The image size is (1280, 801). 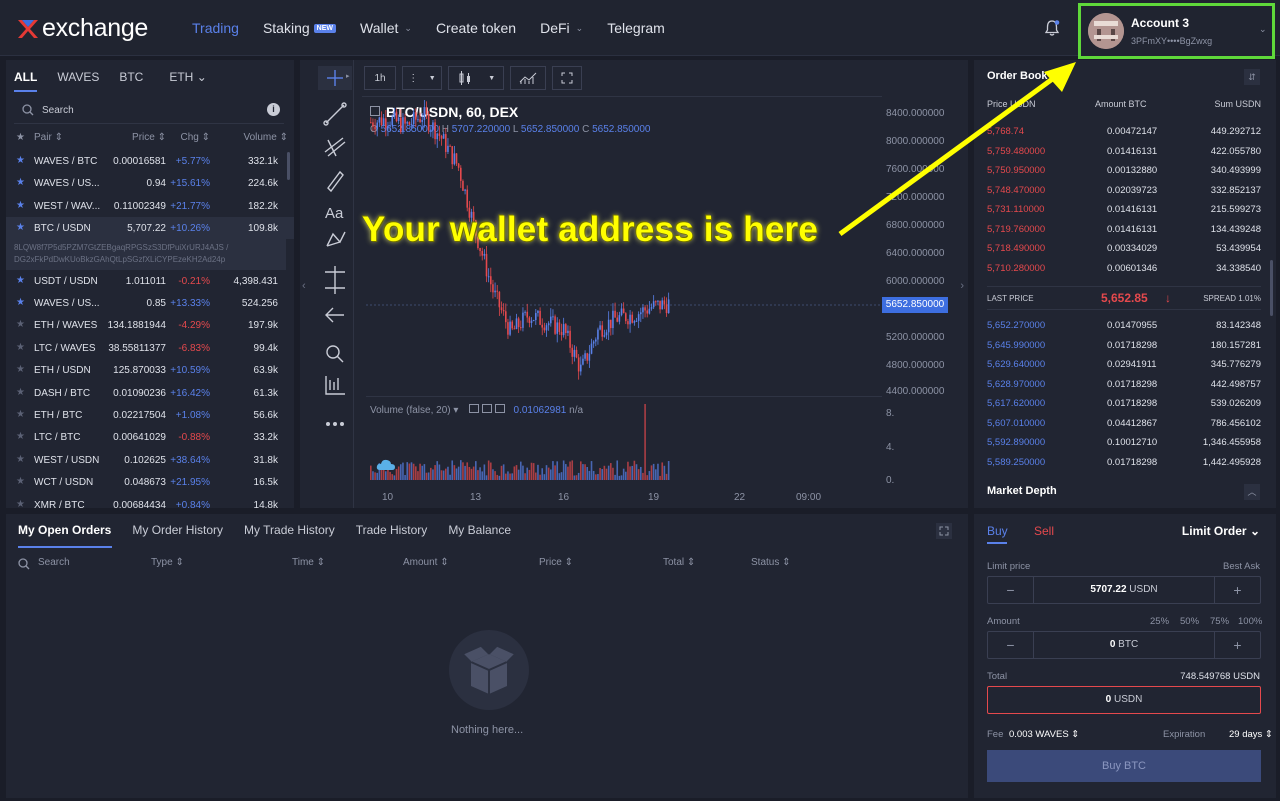 What do you see at coordinates (1124, 325) in the screenshot?
I see `bid-row: 5,652.270000 0.01470955 83.142348` at bounding box center [1124, 325].